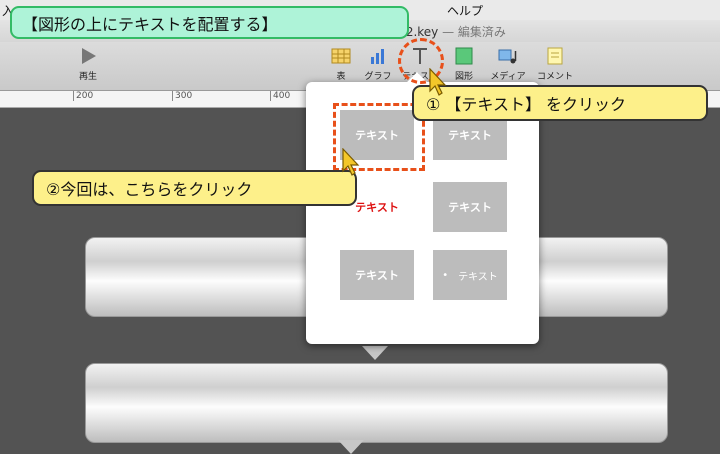 Image resolution: width=720 pixels, height=454 pixels. What do you see at coordinates (89, 56) in the screenshot?
I see `play-icon` at bounding box center [89, 56].